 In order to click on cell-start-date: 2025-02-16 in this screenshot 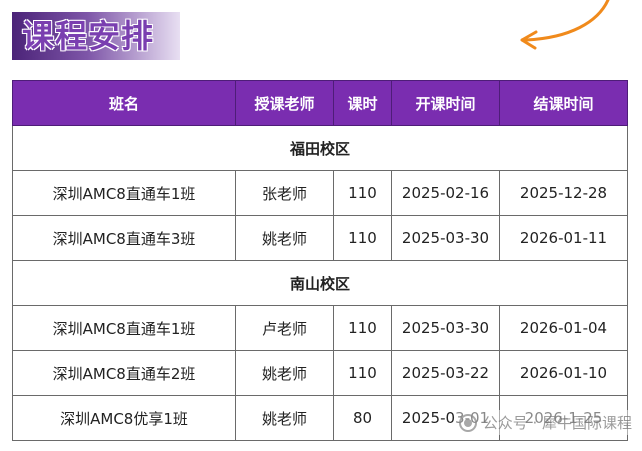, I will do `click(445, 193)`.